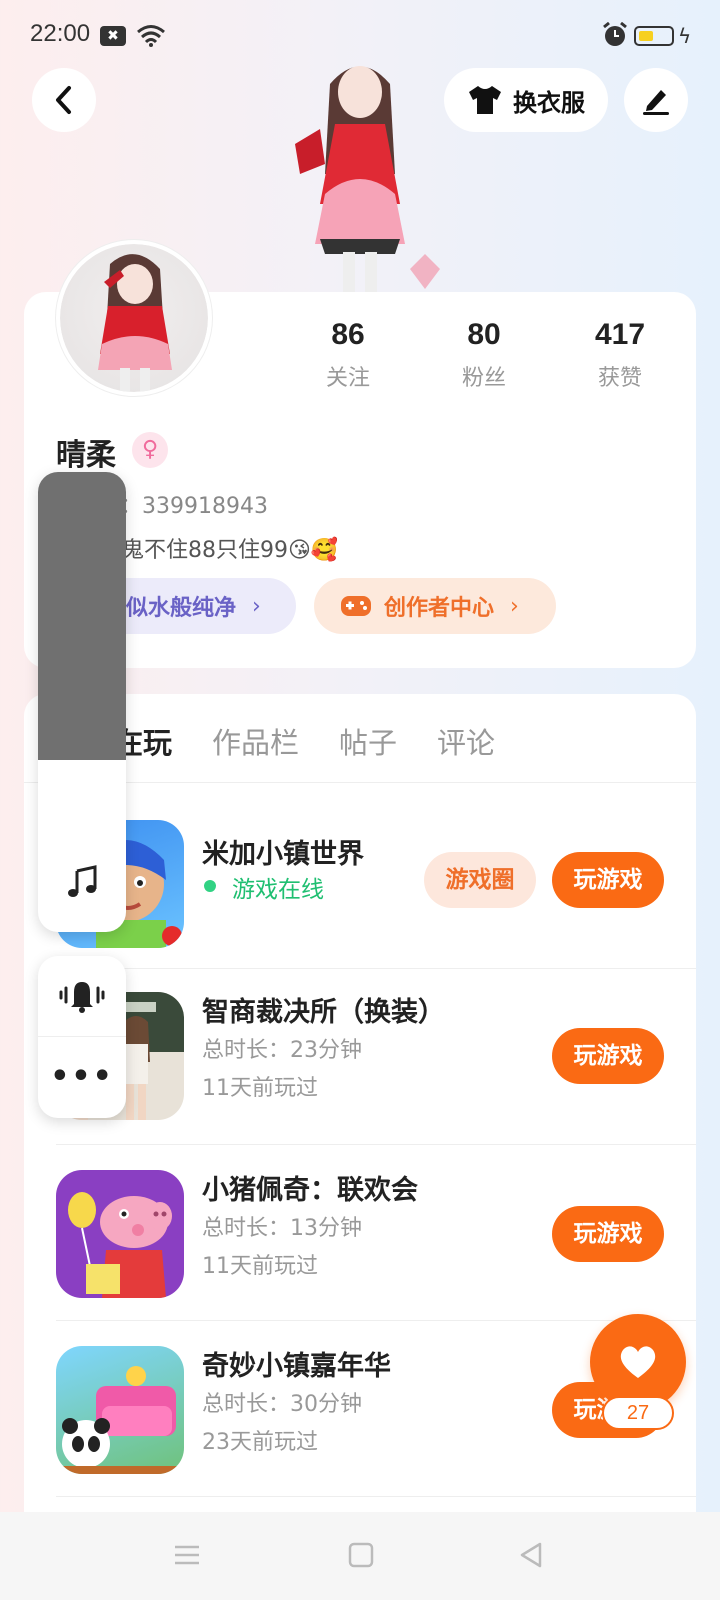 The width and height of the screenshot is (720, 1600). Describe the element at coordinates (484, 355) in the screenshot. I see `stat-fans: 80 粉丝` at that location.